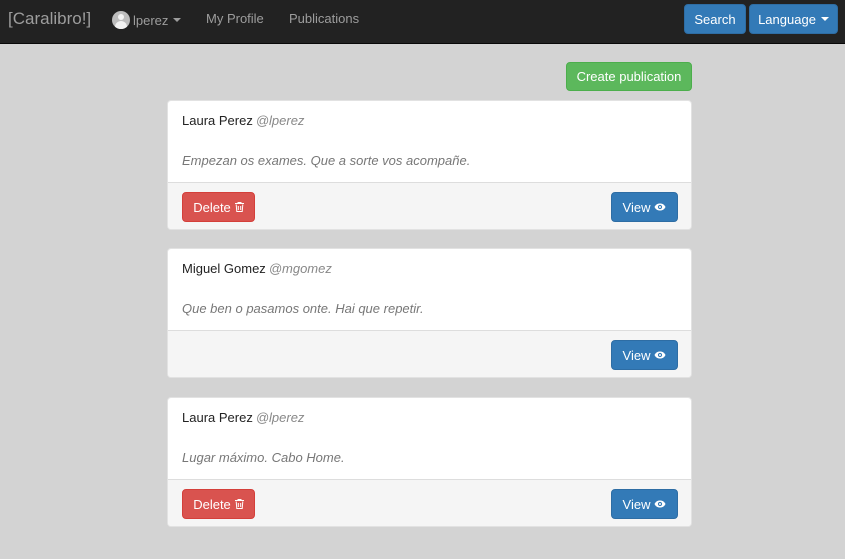 The width and height of the screenshot is (845, 559). I want to click on publication-text: Lugar máximo. Cabo Home., so click(263, 457).